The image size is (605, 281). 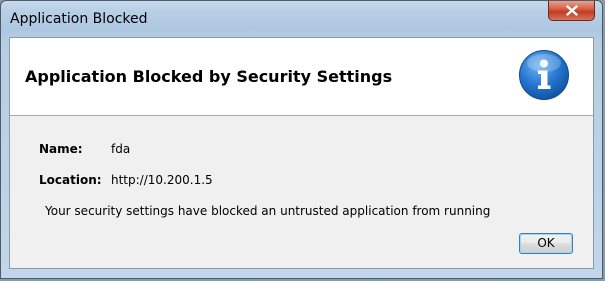 I want to click on window-title: Application Blocked, so click(x=79, y=19).